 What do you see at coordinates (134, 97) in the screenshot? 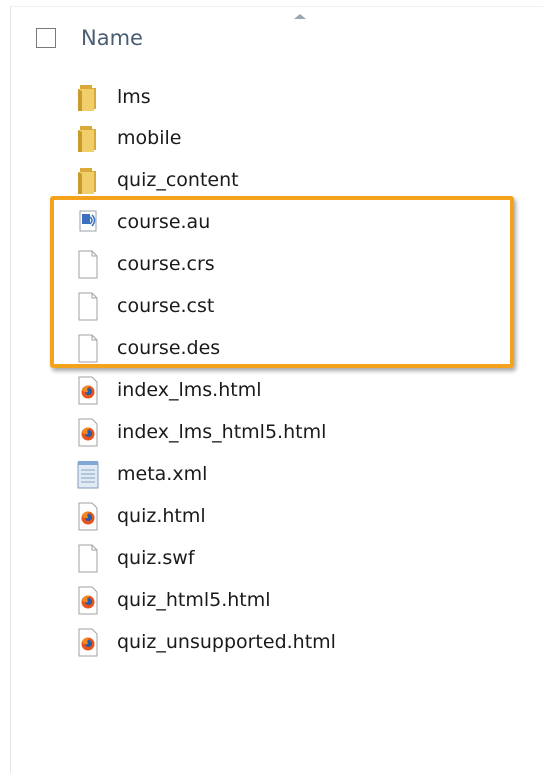
I see `file-name: lms` at bounding box center [134, 97].